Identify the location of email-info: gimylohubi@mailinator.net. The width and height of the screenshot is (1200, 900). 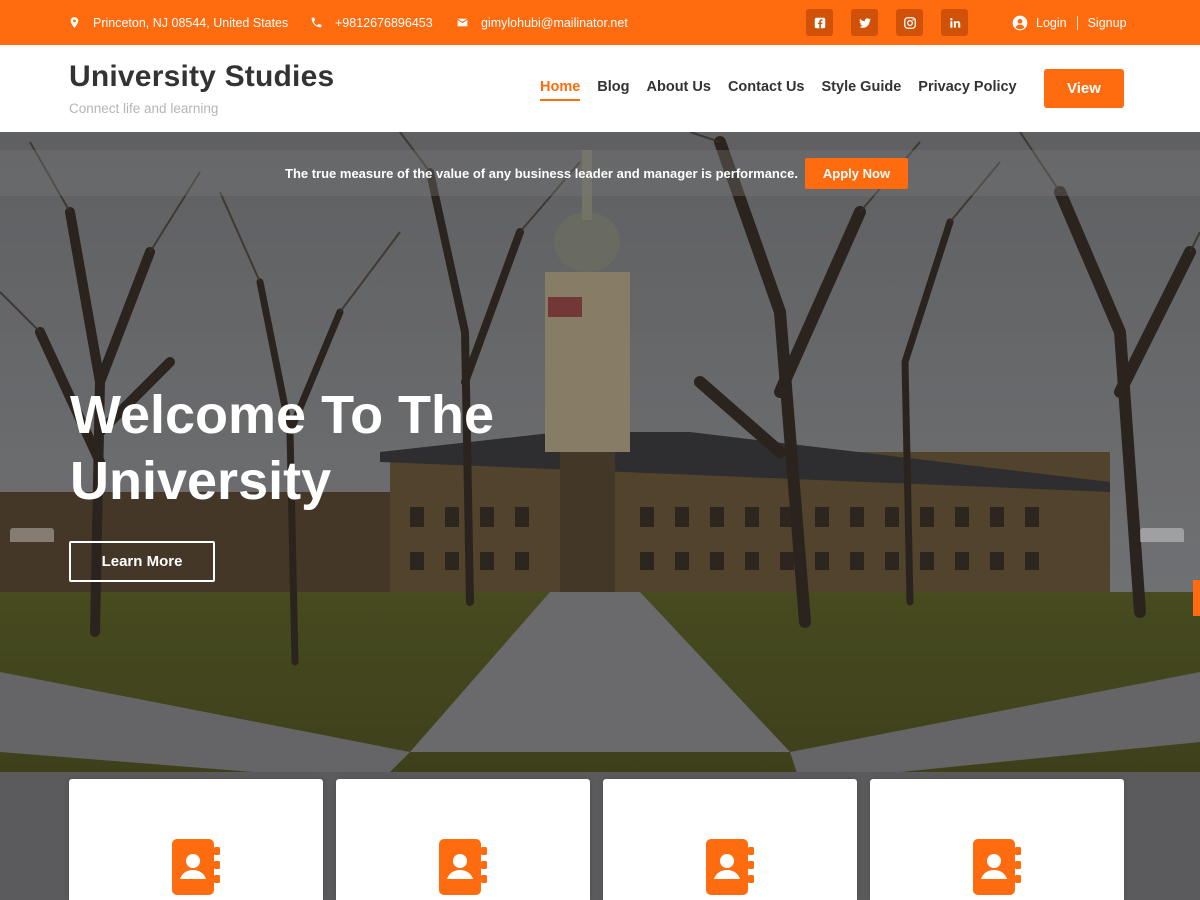
(542, 22).